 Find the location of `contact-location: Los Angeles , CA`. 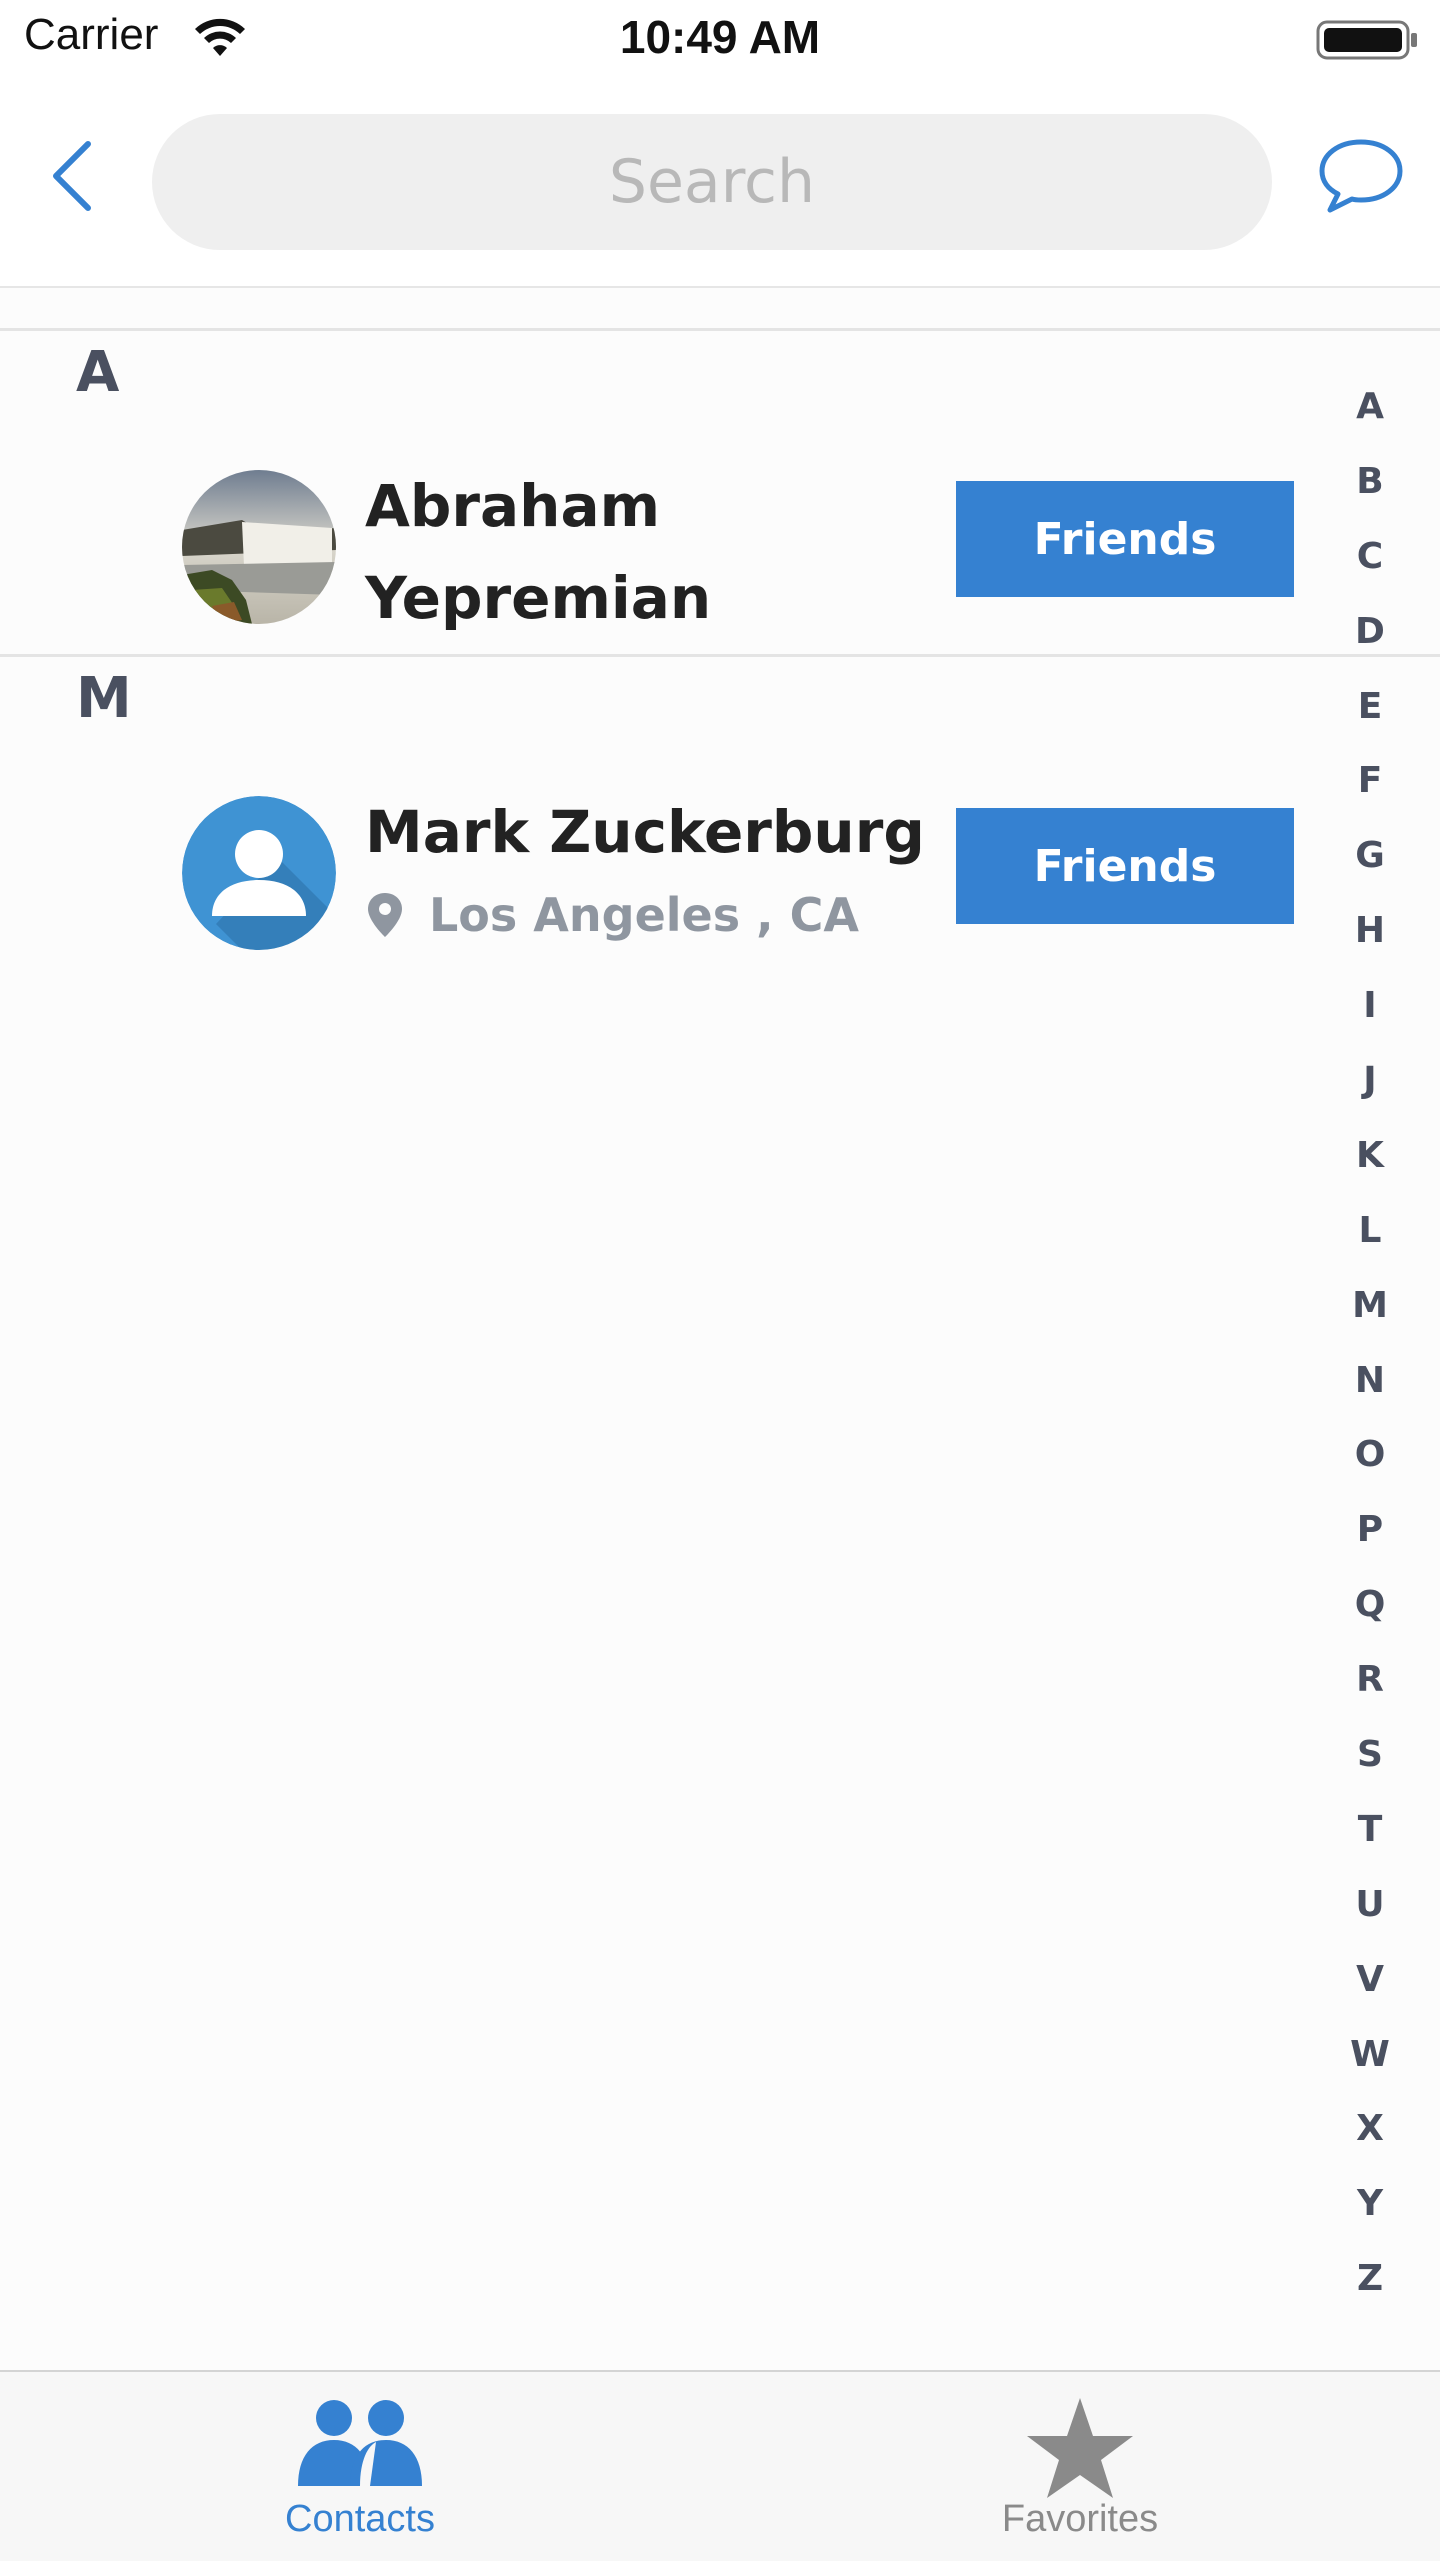

contact-location: Los Angeles , CA is located at coordinates (612, 915).